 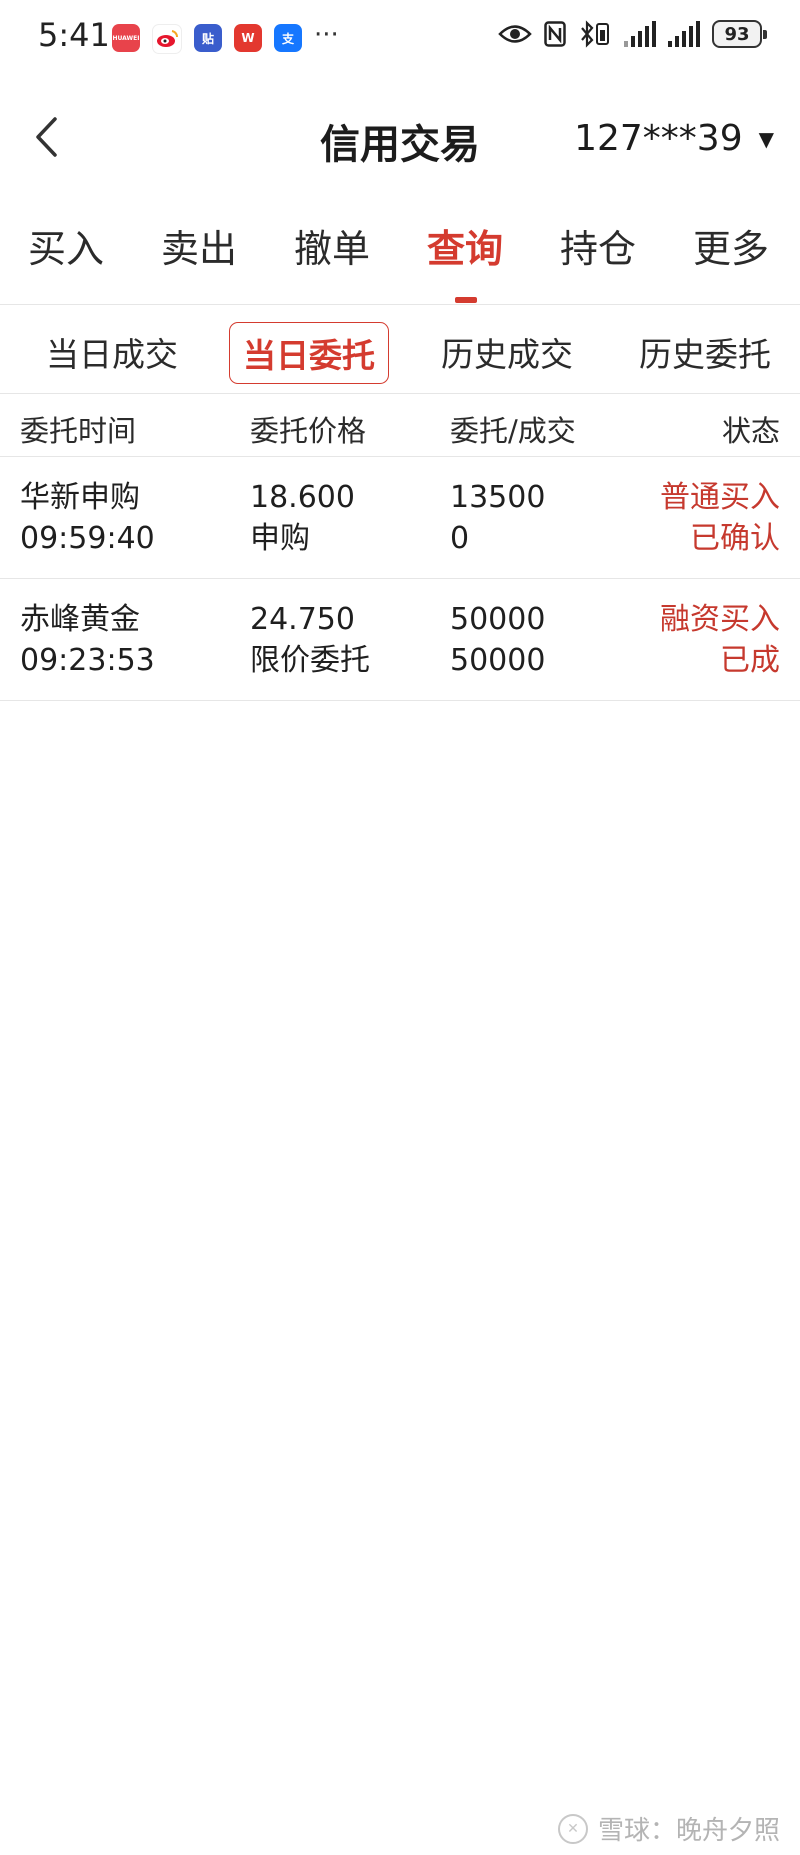 What do you see at coordinates (66, 245) in the screenshot?
I see `tab-buy: 买入` at bounding box center [66, 245].